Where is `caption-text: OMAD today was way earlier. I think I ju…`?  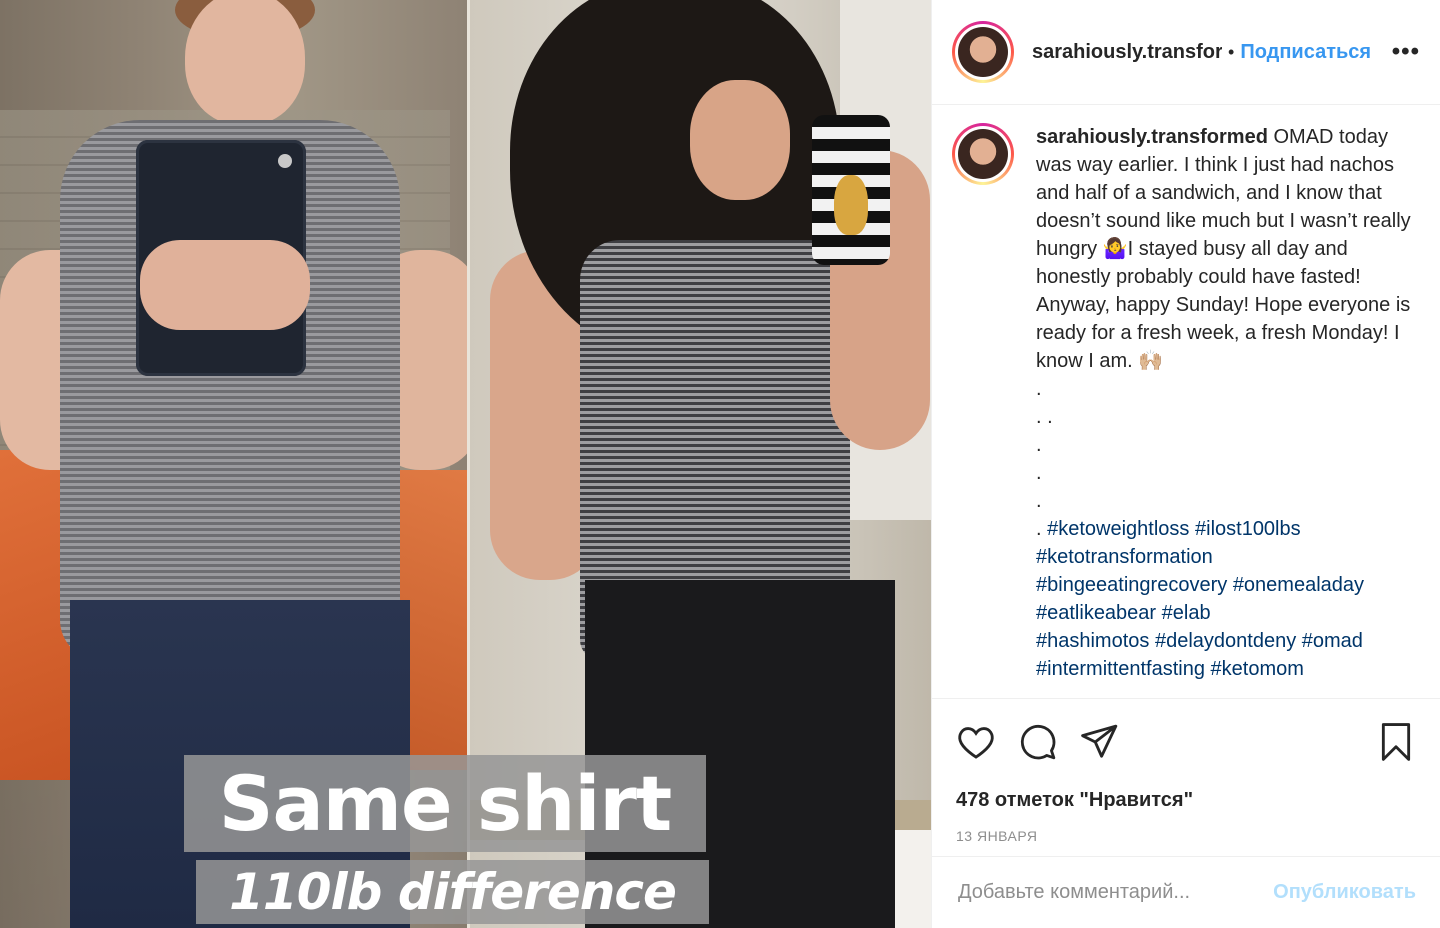
caption-text: OMAD today was way earlier. I think I ju… is located at coordinates (1223, 249).